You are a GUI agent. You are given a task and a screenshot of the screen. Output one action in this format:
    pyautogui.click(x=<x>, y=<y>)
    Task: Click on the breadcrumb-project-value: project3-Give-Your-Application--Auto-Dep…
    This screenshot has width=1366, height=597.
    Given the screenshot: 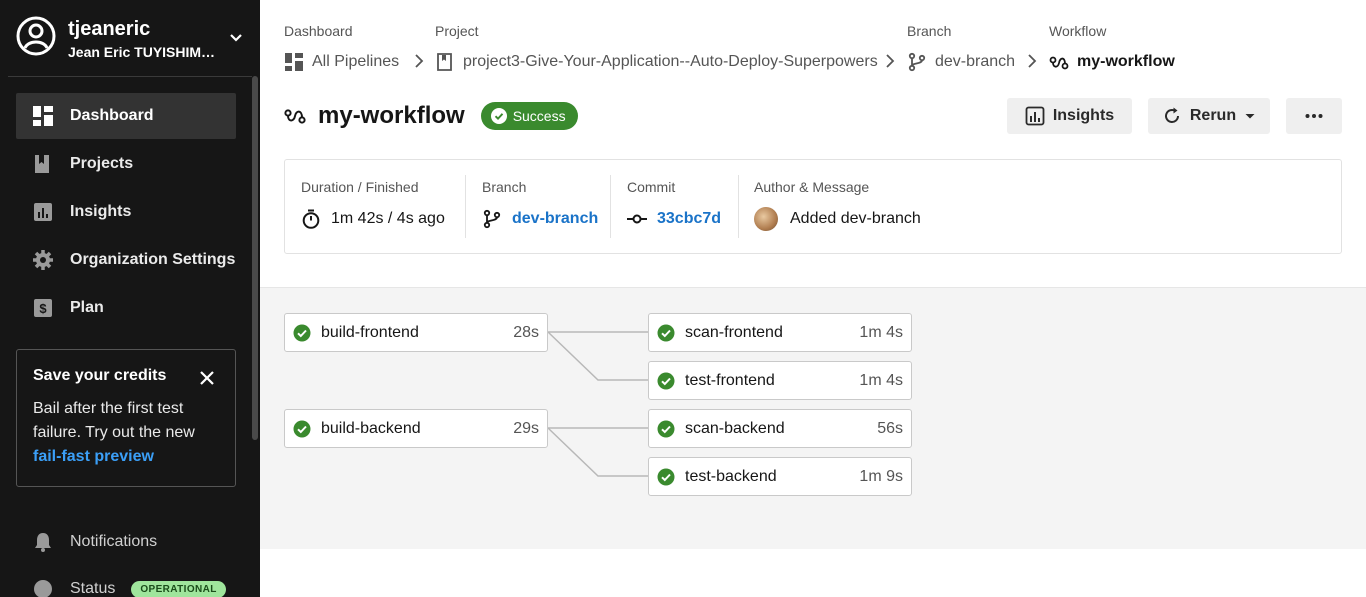 What is the action you would take?
    pyautogui.click(x=670, y=61)
    